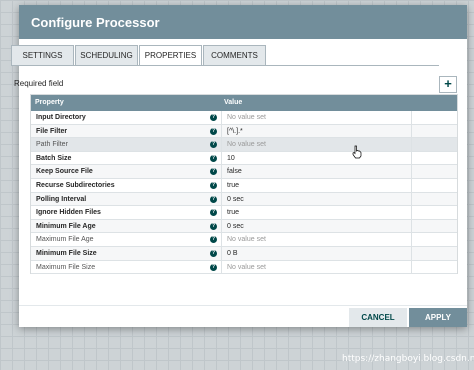 This screenshot has height=370, width=474. I want to click on table-row: File Filter ? [^\.].*, so click(244, 131).